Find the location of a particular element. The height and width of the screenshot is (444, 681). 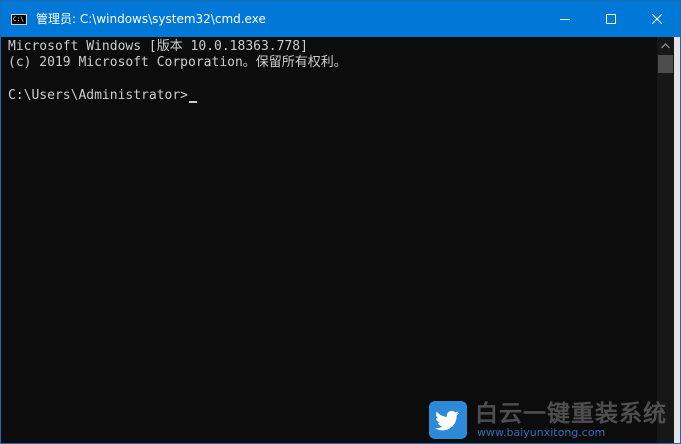

maximize-icon is located at coordinates (611, 19).